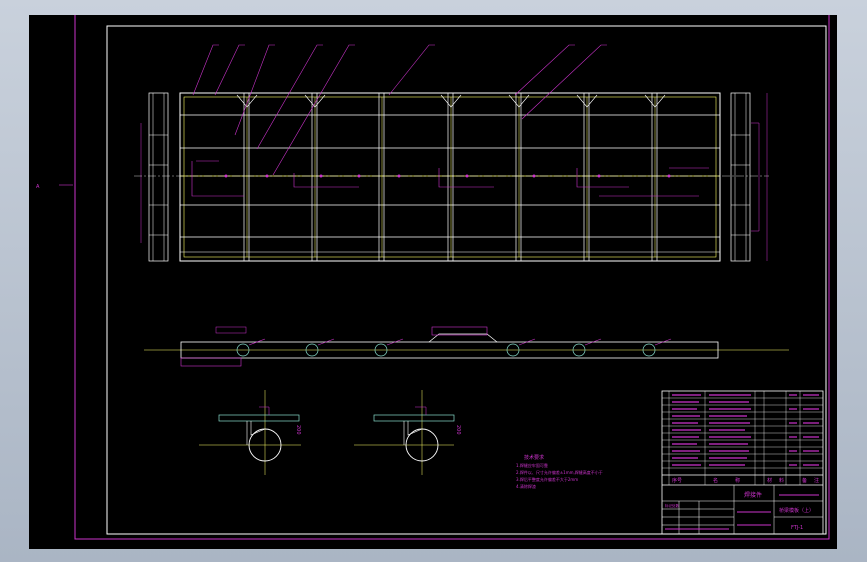 This screenshot has width=867, height=562. I want to click on bottom-left-label: 标记处数, so click(672, 505).